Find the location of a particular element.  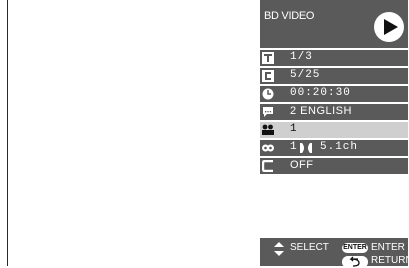

osd-footer: SELECT ENTER ENTER RETURN is located at coordinates (334, 253).